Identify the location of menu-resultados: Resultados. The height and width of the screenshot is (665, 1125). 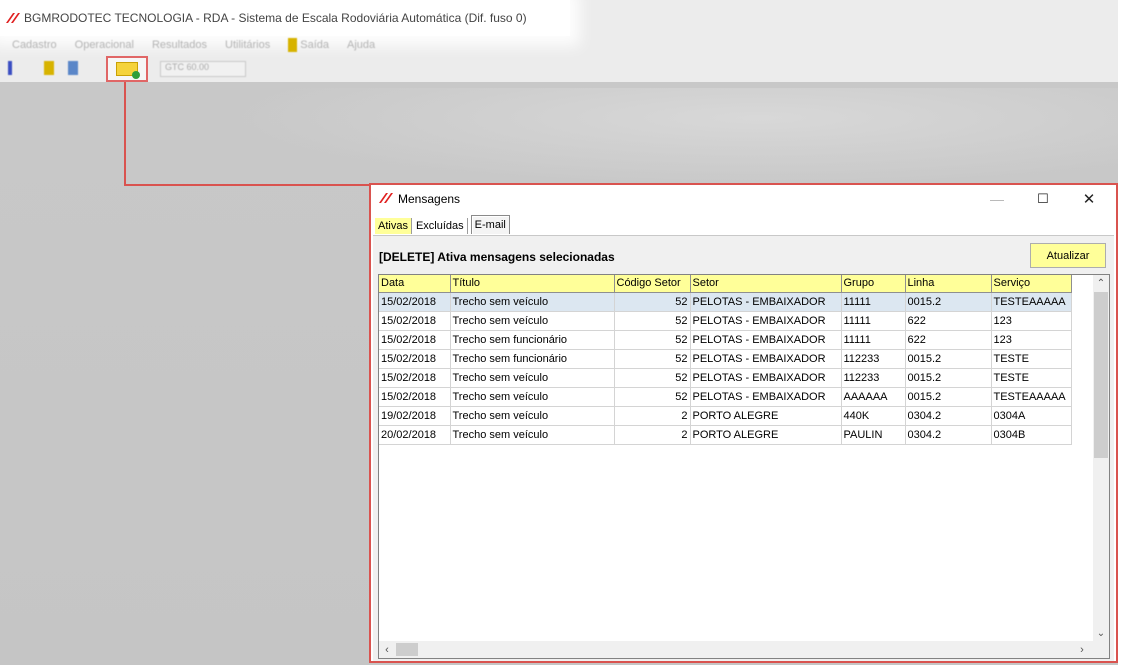
(179, 45).